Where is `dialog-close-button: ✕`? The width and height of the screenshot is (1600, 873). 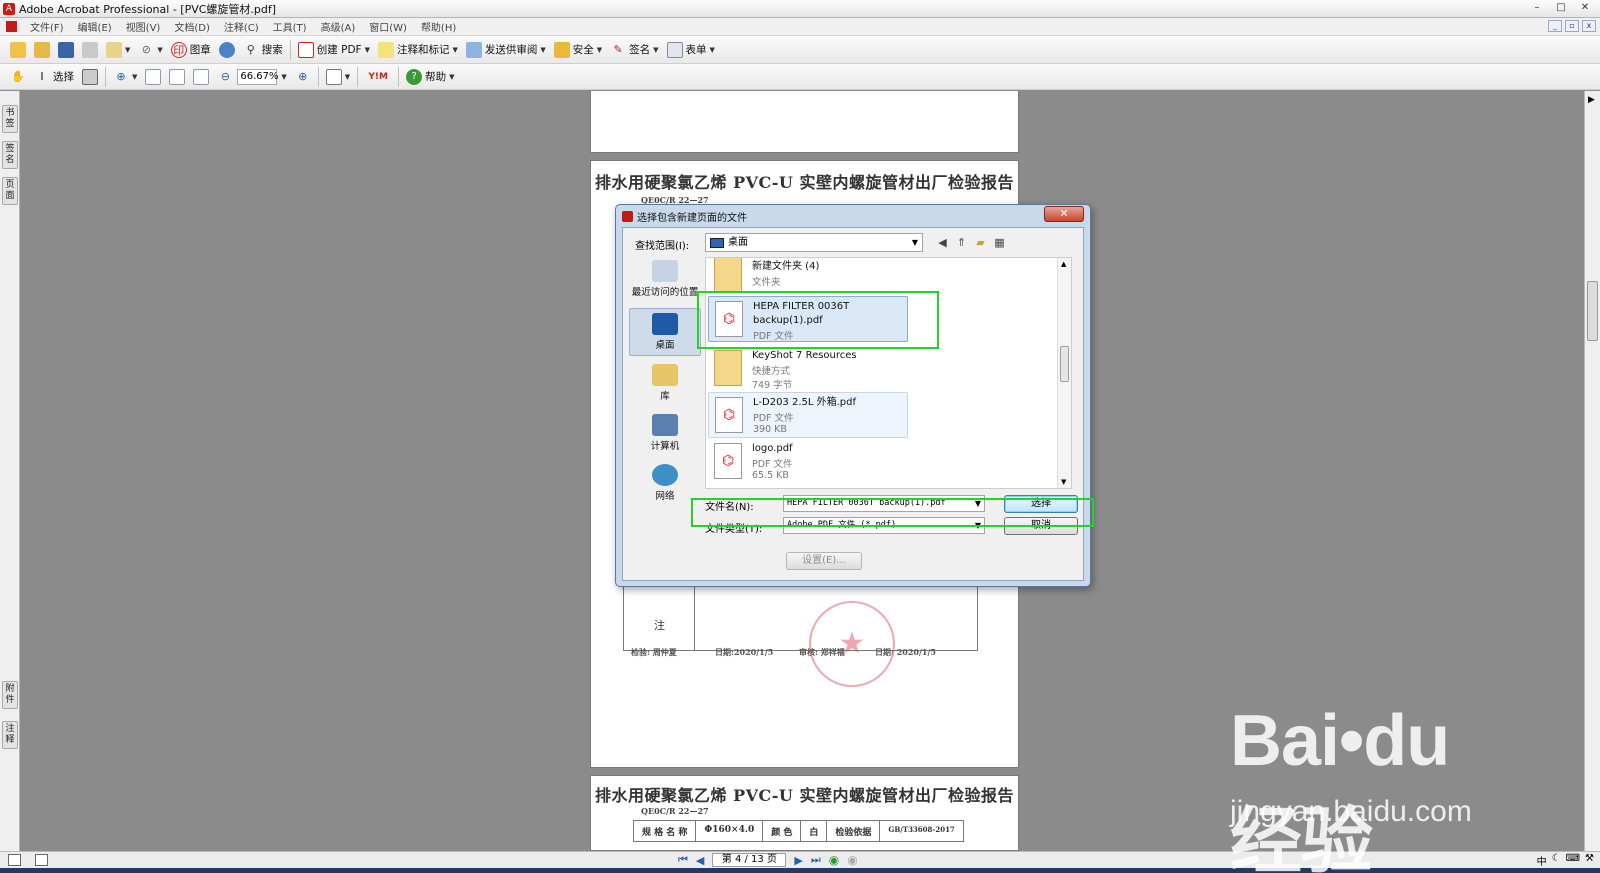 dialog-close-button: ✕ is located at coordinates (1064, 214).